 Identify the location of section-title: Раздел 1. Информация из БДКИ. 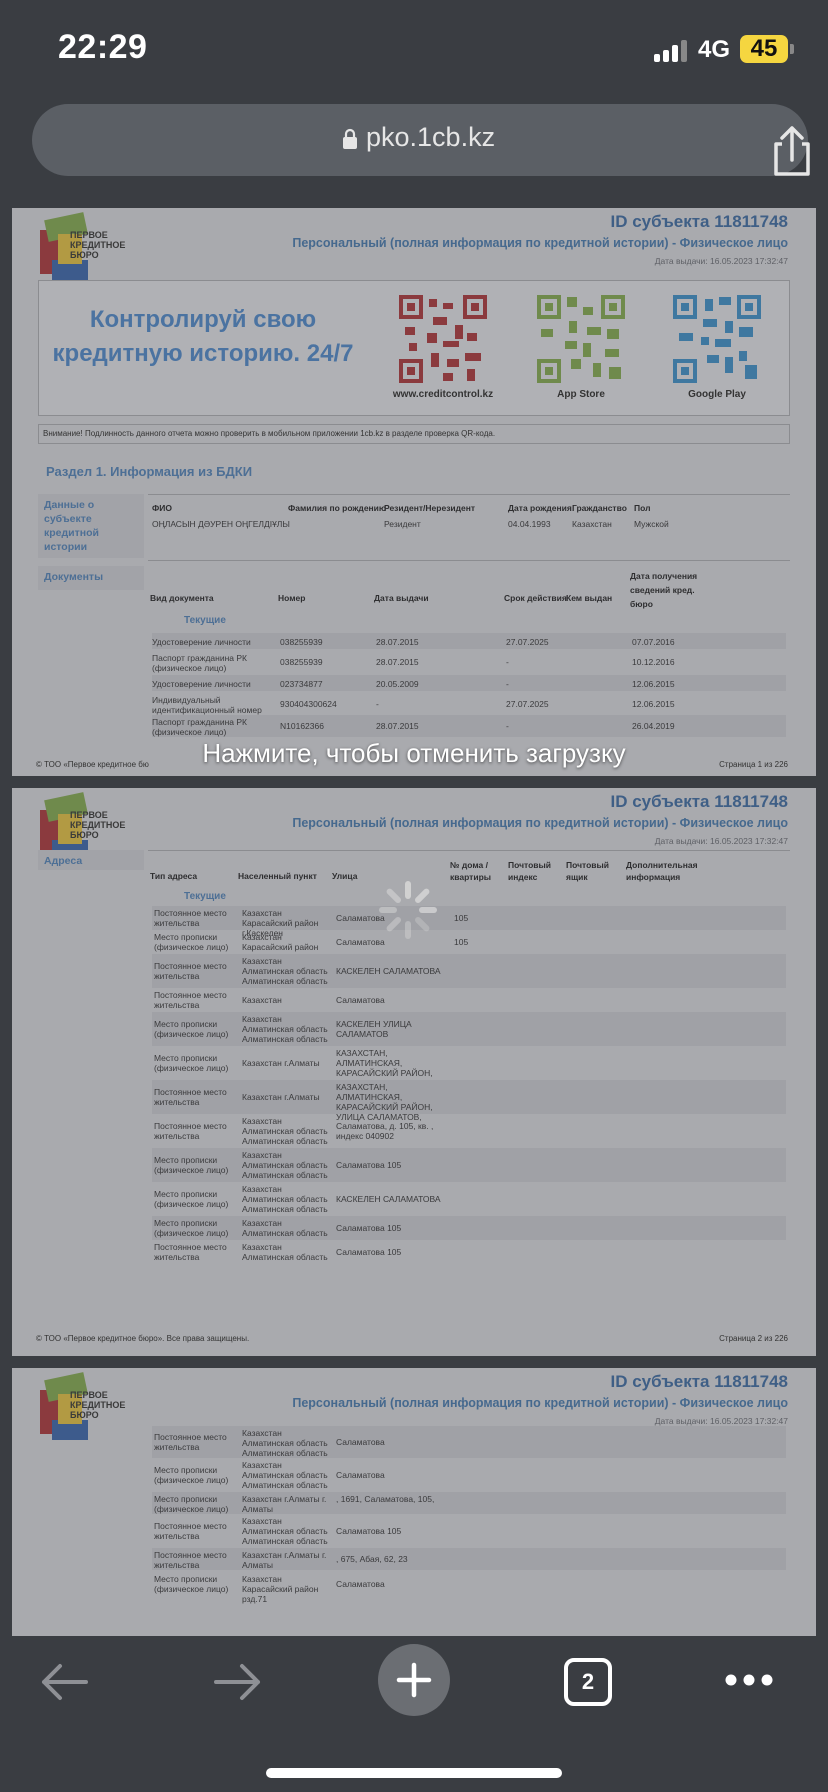
(149, 471).